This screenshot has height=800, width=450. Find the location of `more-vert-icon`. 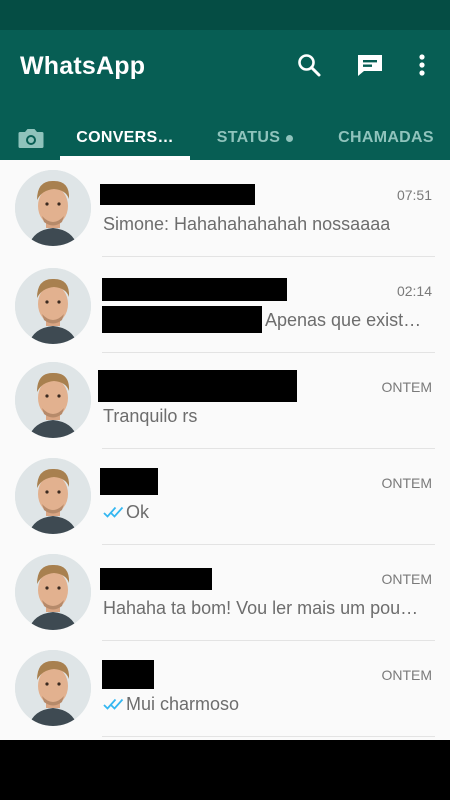

more-vert-icon is located at coordinates (422, 65).